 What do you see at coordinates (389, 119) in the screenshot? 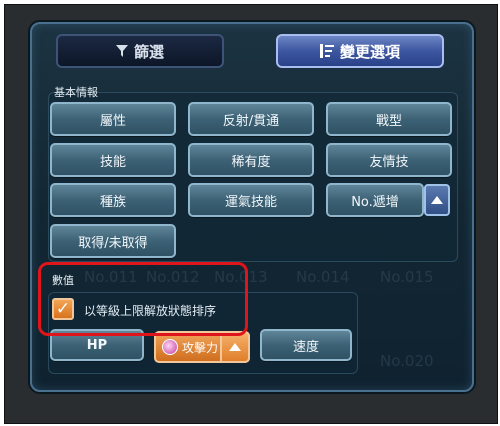
I see `sort-battle-type-button: 戰型` at bounding box center [389, 119].